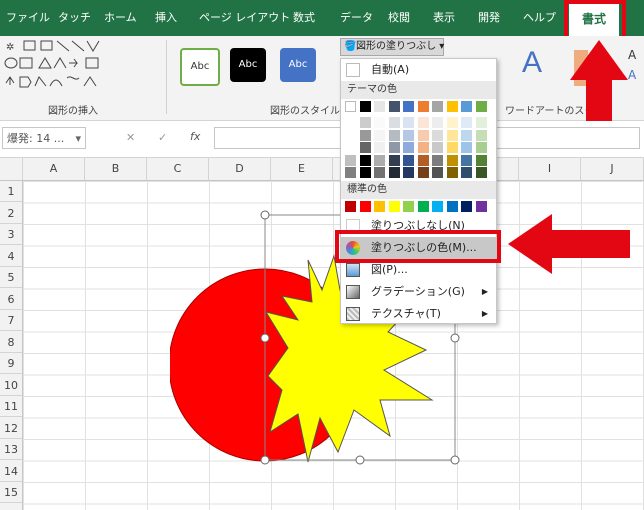 This screenshot has width=644, height=510. I want to click on tab-home: ホーム, so click(120, 17).